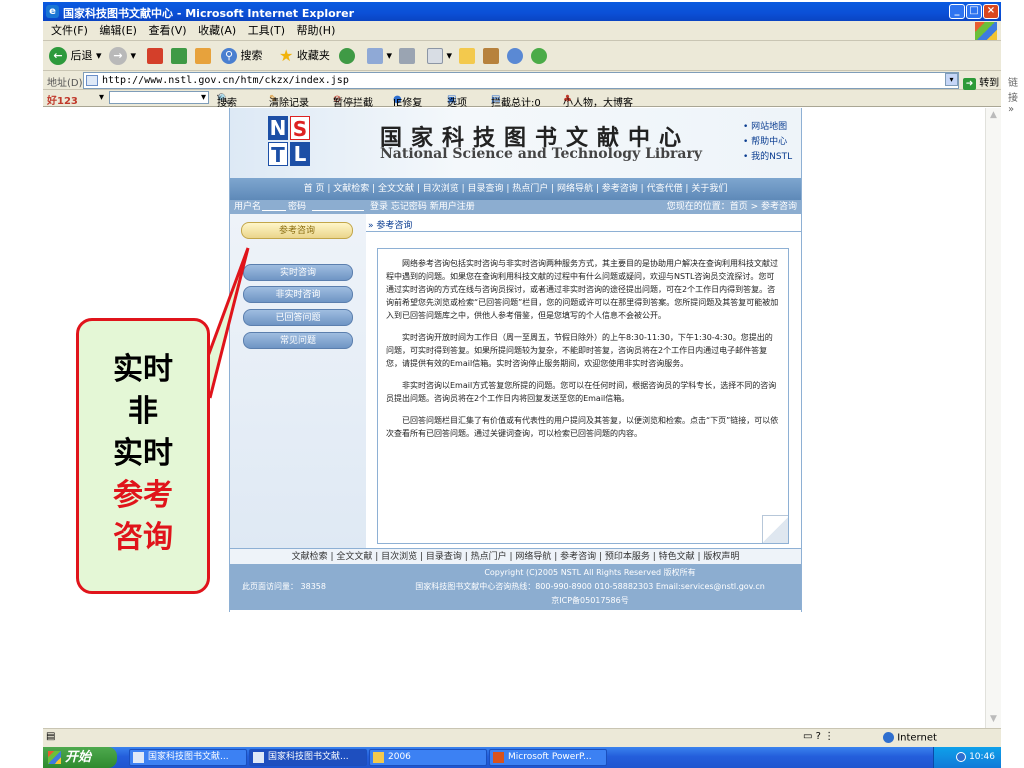 This screenshot has height=768, width=1024. I want to click on refresh-icon, so click(179, 56).